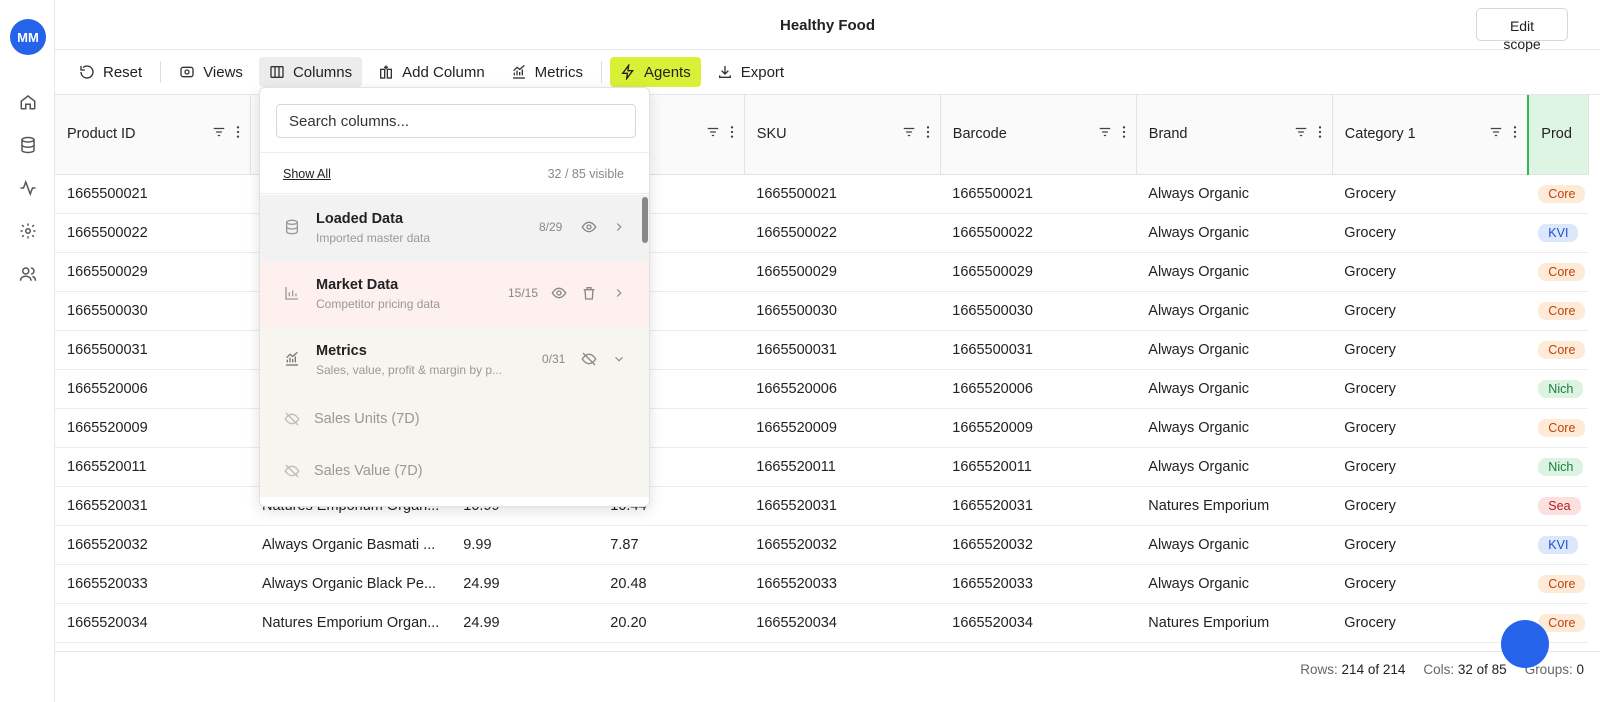  What do you see at coordinates (211, 72) in the screenshot?
I see `views-button: Views` at bounding box center [211, 72].